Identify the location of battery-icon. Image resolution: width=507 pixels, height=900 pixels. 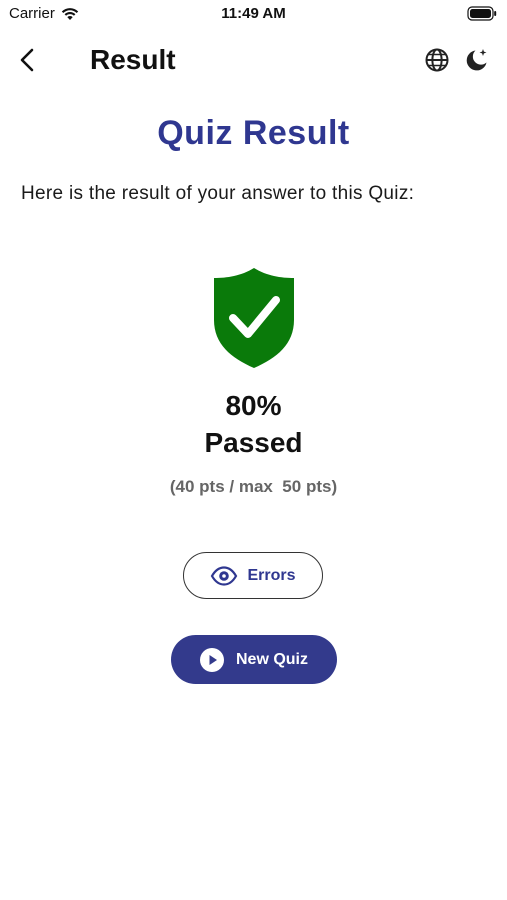
(482, 16).